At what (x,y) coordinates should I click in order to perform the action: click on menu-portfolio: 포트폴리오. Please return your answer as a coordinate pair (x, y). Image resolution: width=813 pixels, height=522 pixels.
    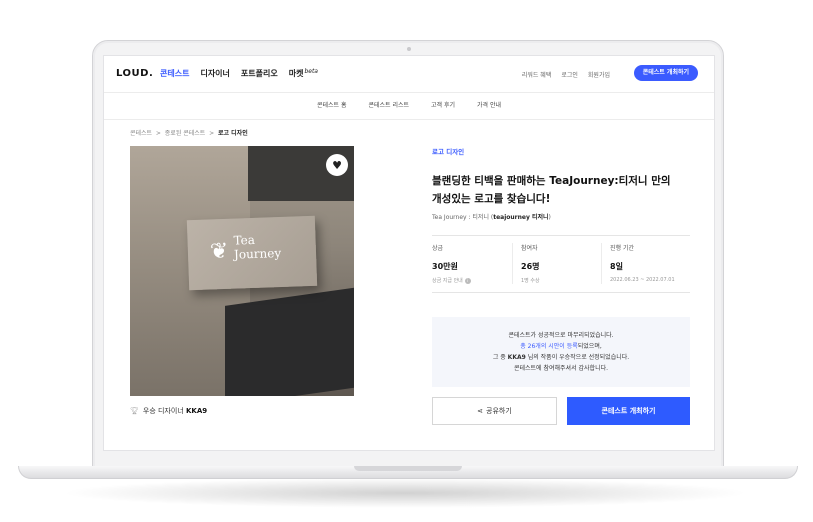
    Looking at the image, I should click on (259, 73).